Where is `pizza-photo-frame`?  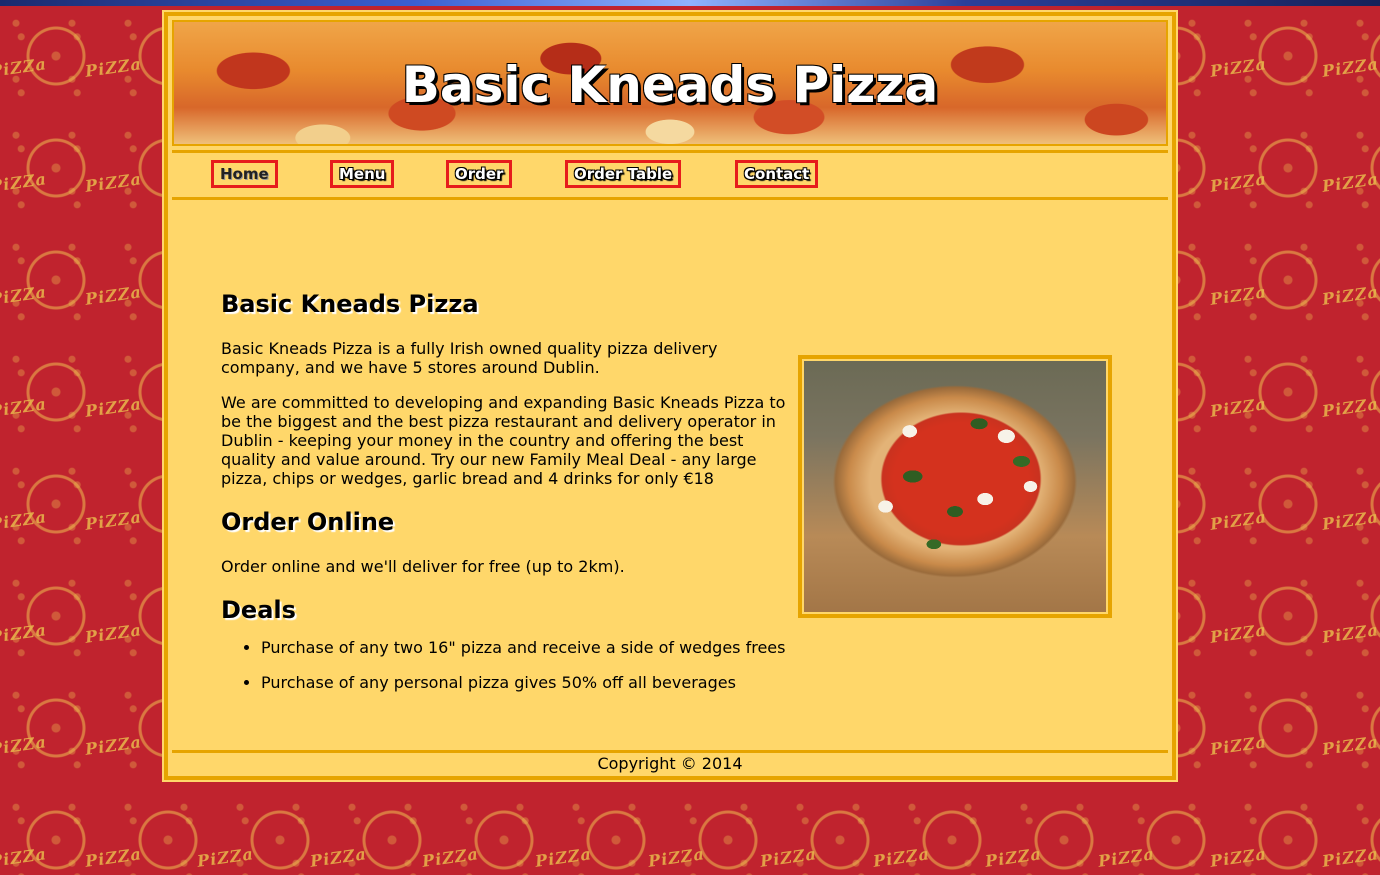 pizza-photo-frame is located at coordinates (955, 486).